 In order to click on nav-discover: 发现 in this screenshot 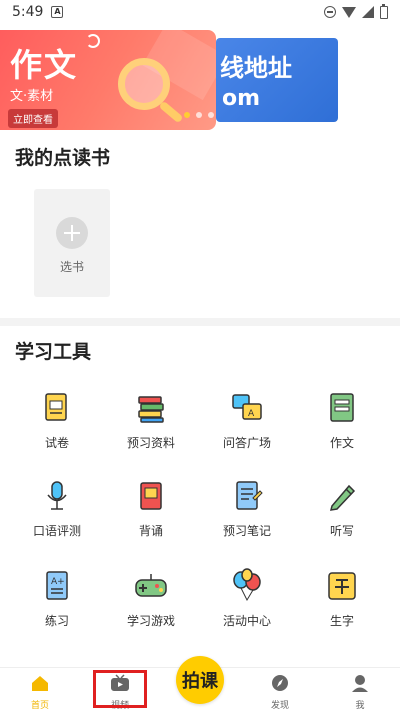, I will do `click(280, 692)`.